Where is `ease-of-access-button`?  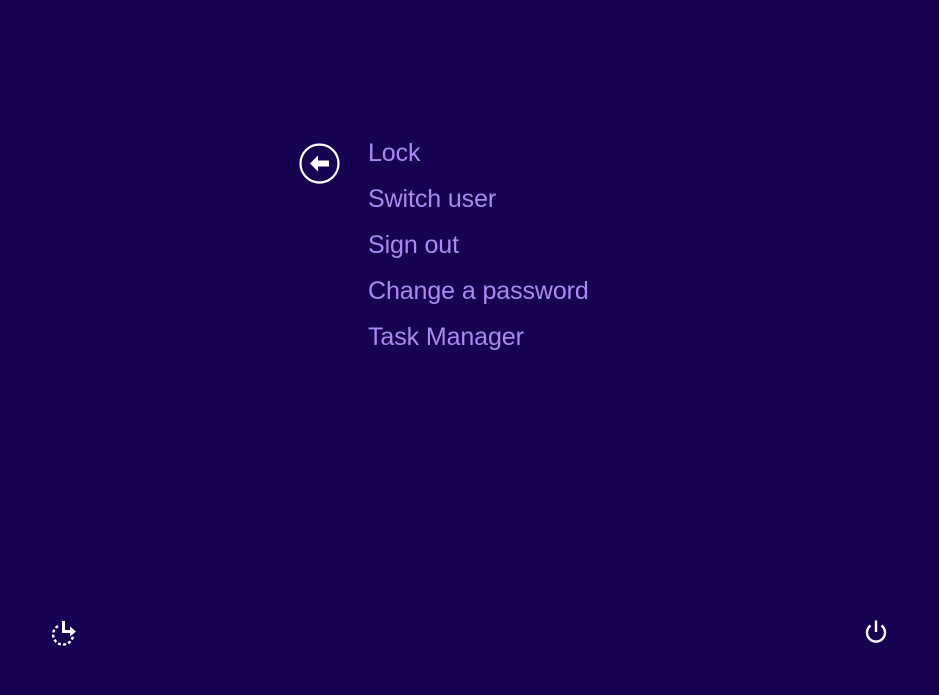 ease-of-access-button is located at coordinates (64, 633).